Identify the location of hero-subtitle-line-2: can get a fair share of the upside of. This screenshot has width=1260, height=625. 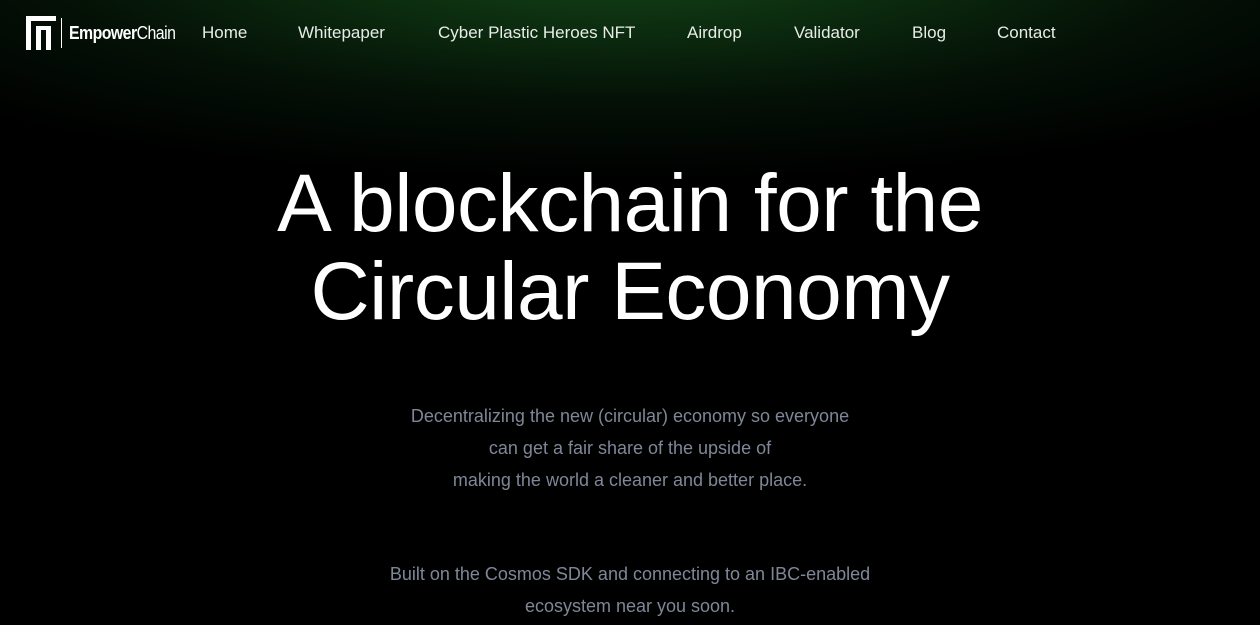
(630, 448).